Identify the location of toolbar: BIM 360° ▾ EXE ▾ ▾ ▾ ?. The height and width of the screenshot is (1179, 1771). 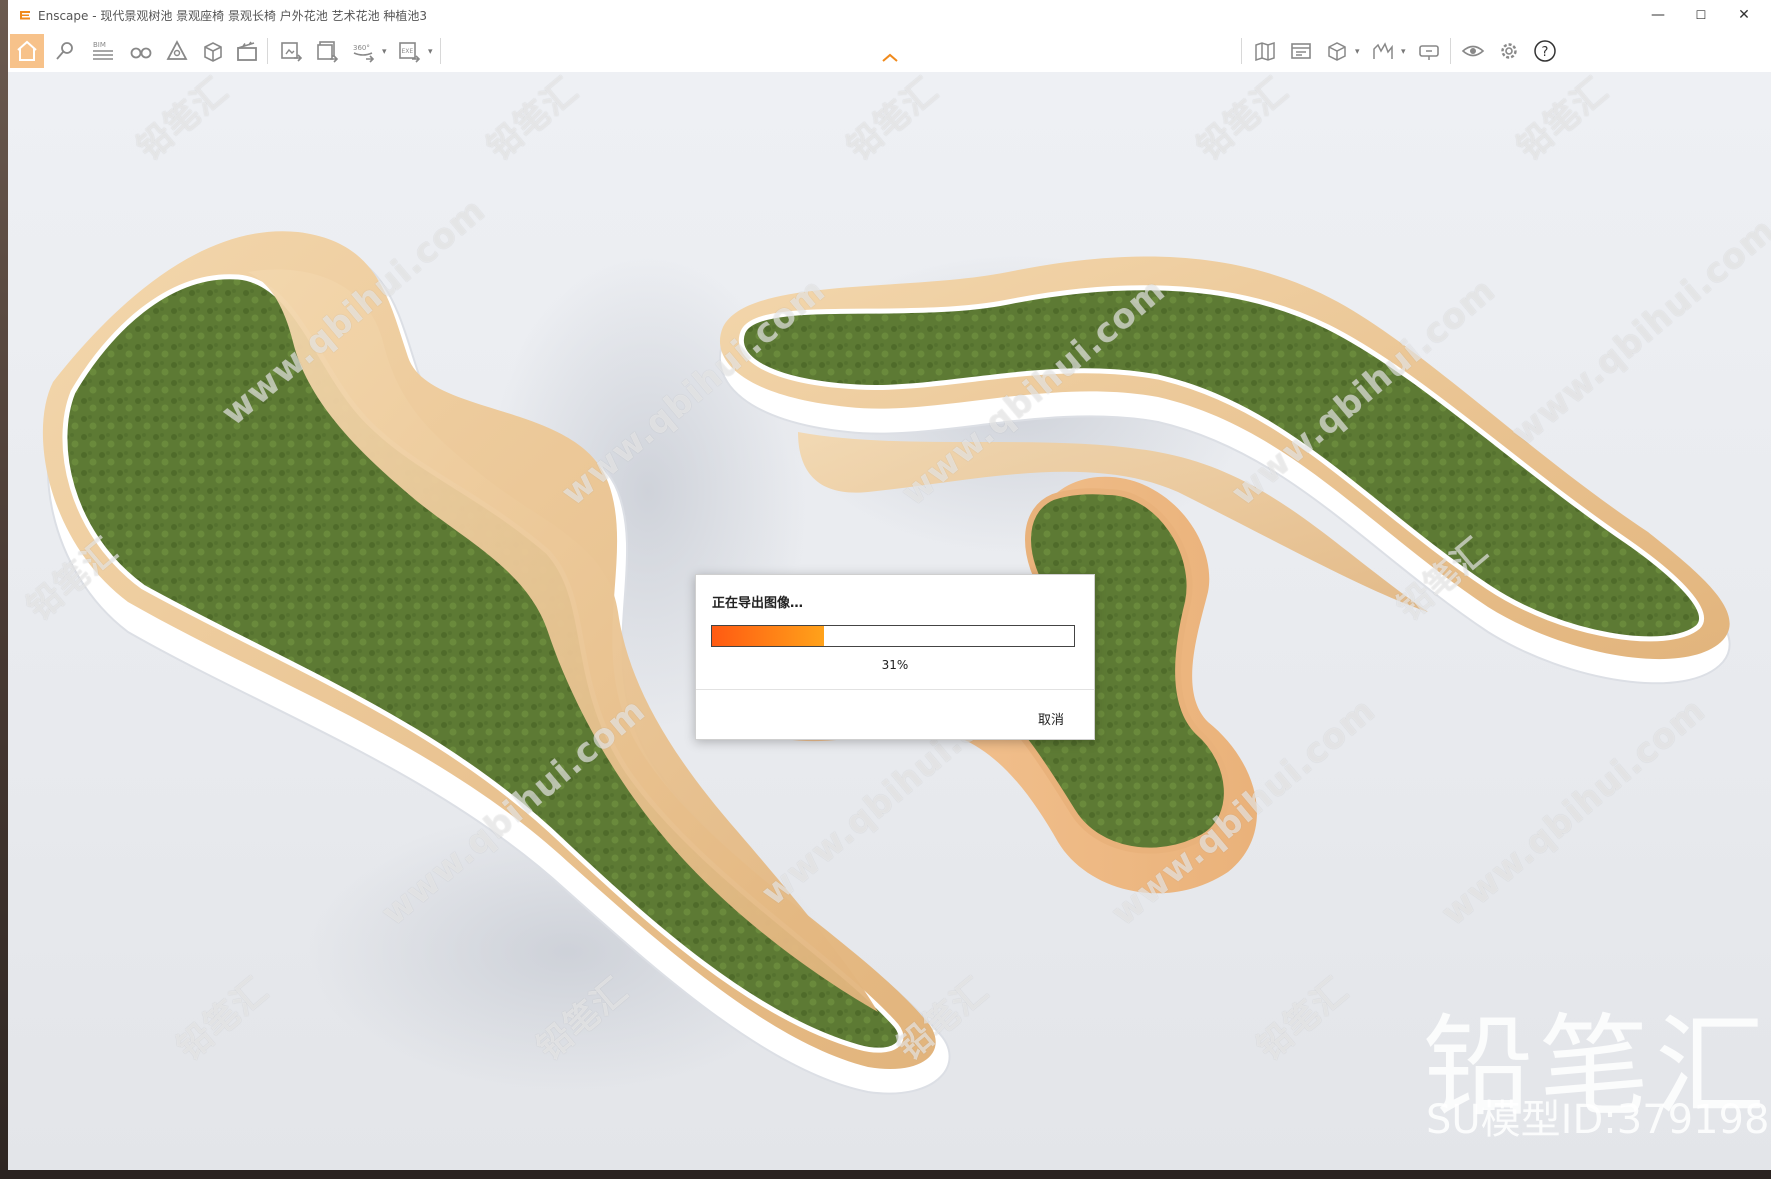
(889, 51).